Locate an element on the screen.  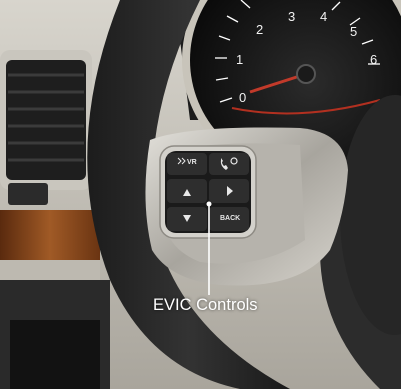
gauge-number-6: 6 is located at coordinates (374, 59).